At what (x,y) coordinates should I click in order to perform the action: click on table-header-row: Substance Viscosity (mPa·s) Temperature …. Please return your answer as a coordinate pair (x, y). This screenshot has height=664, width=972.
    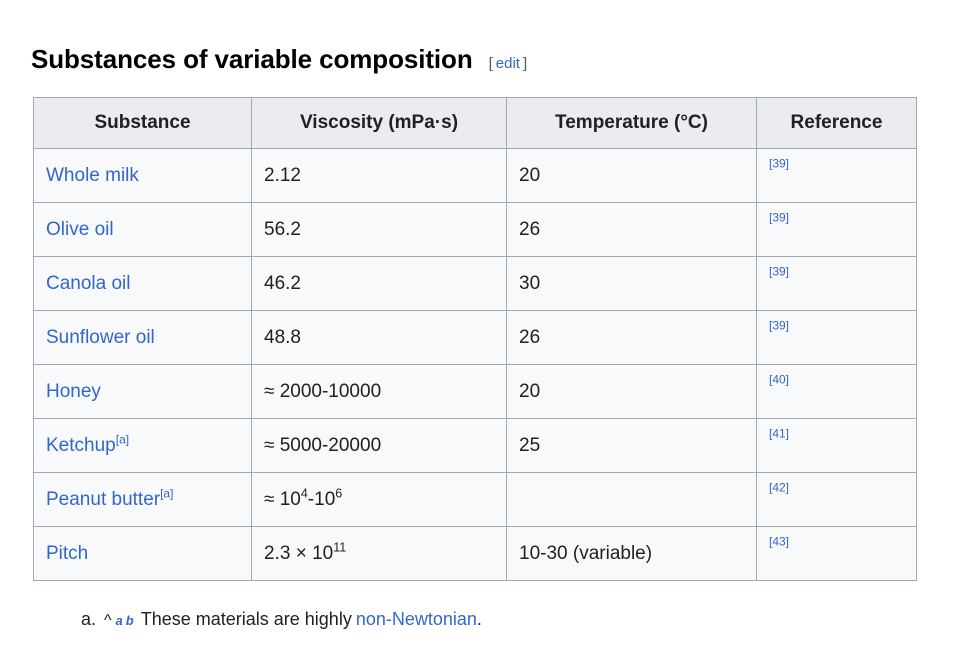
    Looking at the image, I should click on (475, 123).